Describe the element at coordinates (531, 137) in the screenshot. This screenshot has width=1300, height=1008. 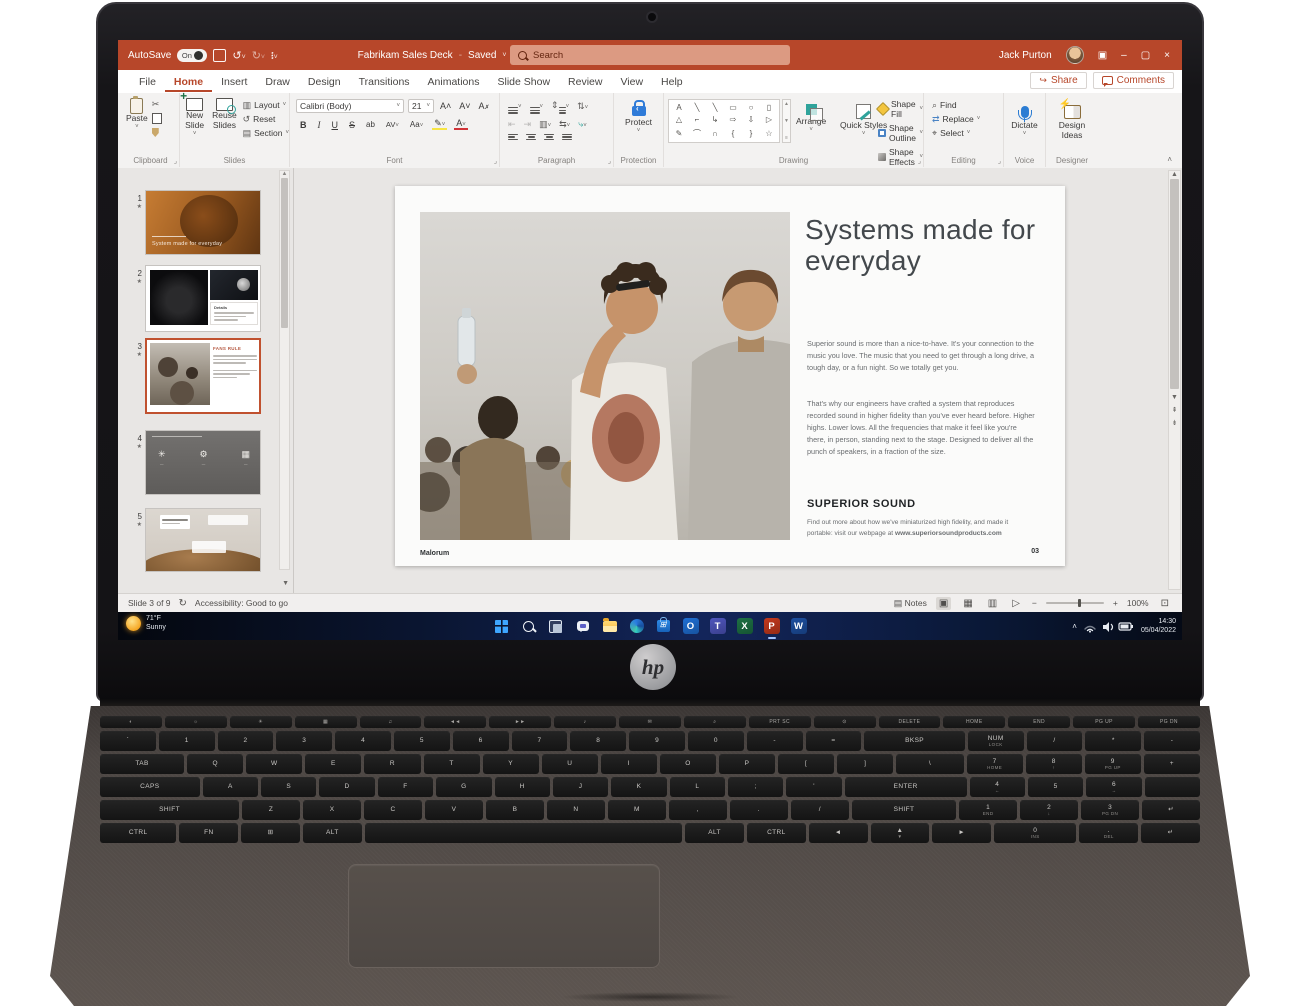
I see `align-center-button` at that location.